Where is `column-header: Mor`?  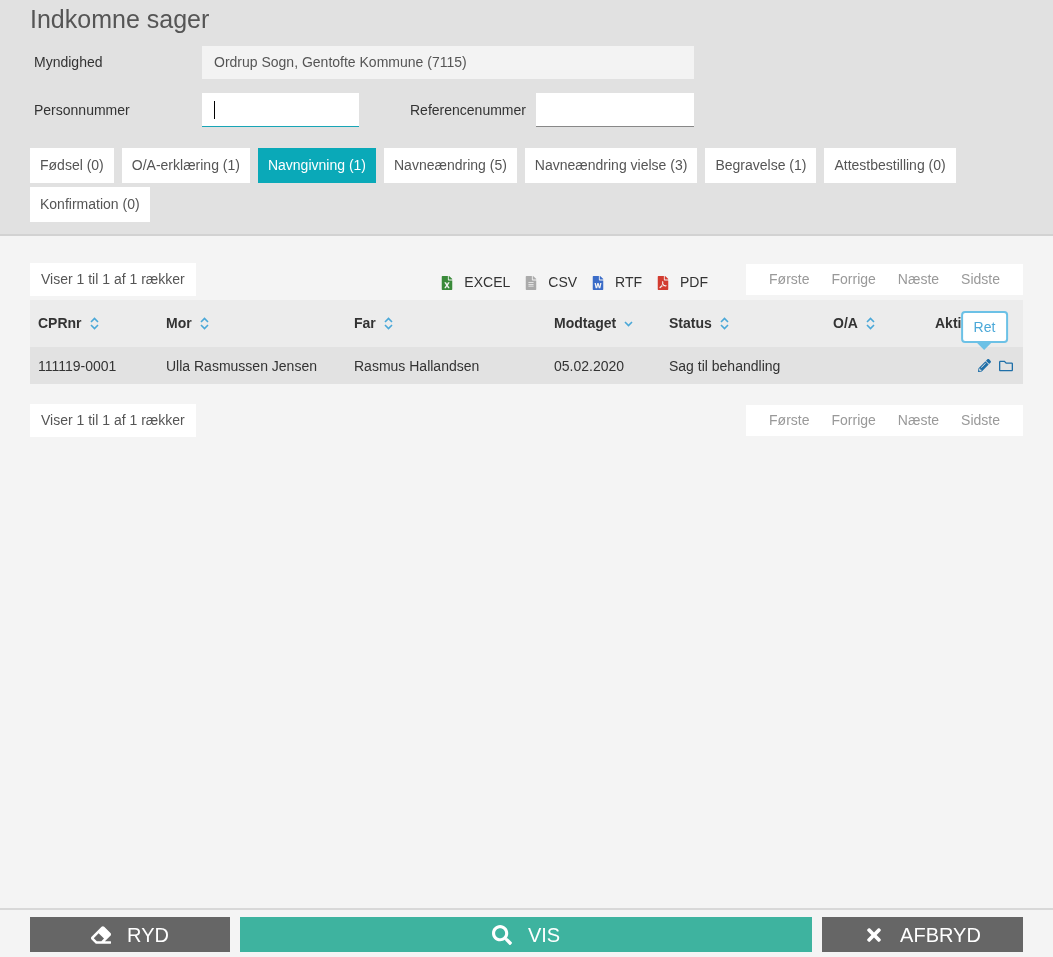 column-header: Mor is located at coordinates (179, 323).